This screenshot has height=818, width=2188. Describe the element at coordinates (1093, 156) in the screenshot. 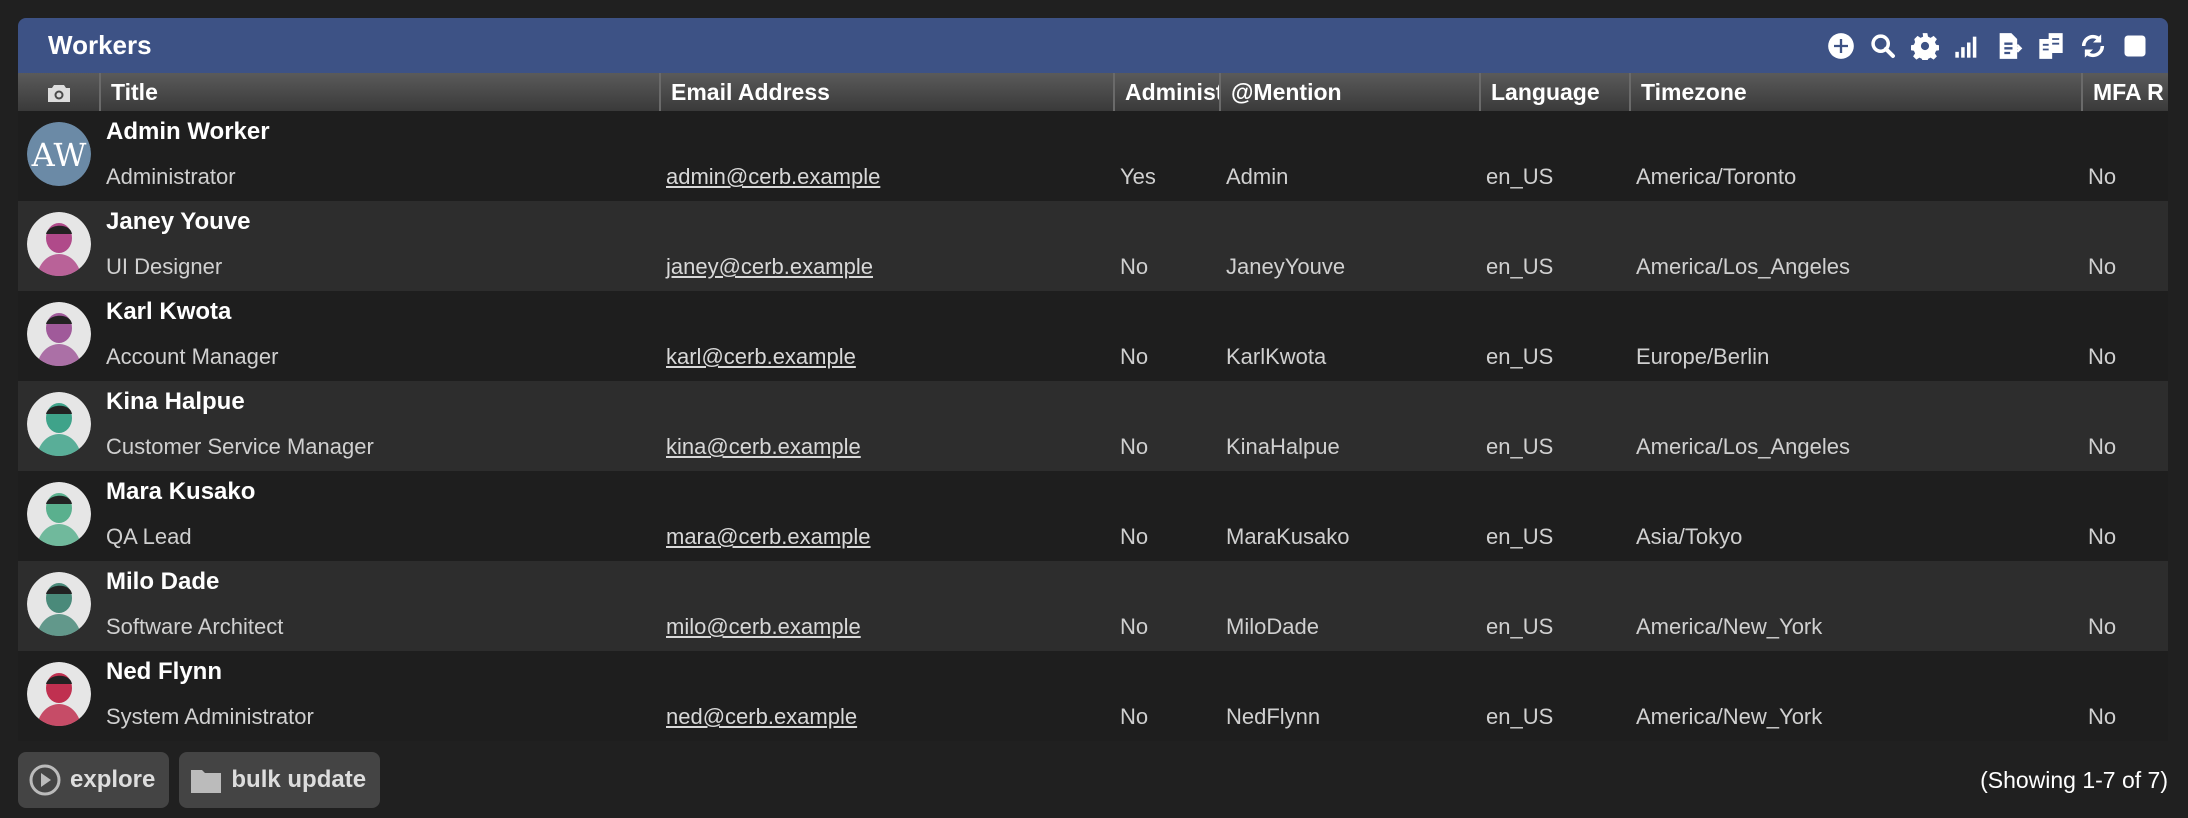

I see `table-row: AW Admin Worker` at that location.